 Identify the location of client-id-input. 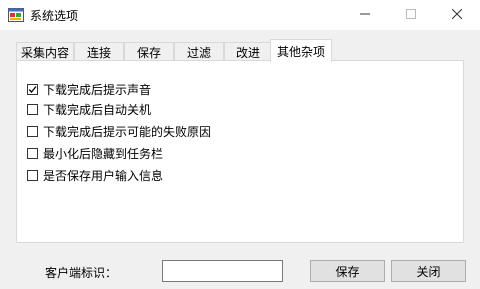
(222, 271).